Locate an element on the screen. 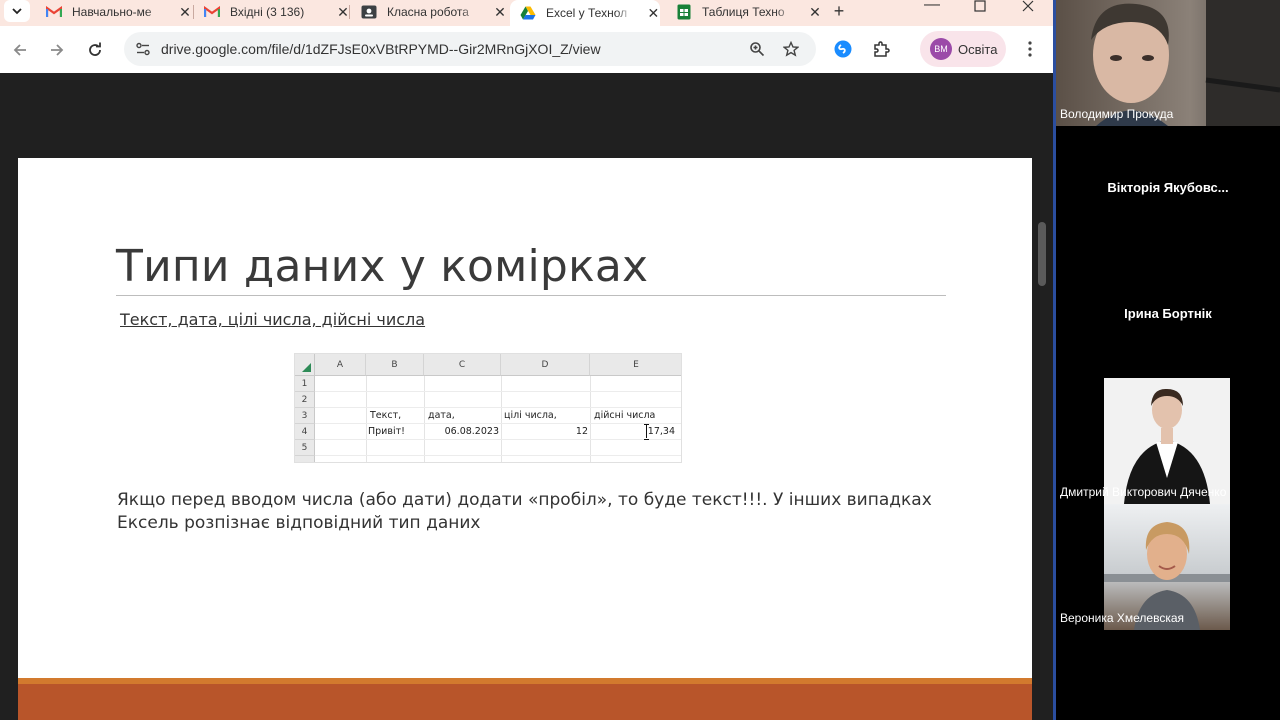  chevron-down-icon is located at coordinates (17, 11).